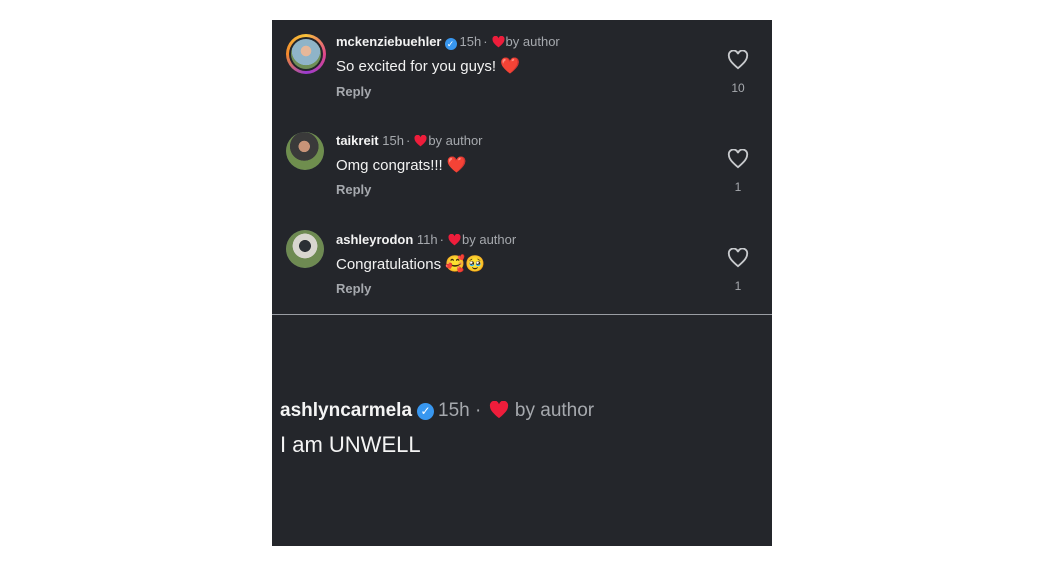 Image resolution: width=1045 pixels, height=588 pixels. I want to click on comment-text: Congratulations 🥰🥹, so click(410, 264).